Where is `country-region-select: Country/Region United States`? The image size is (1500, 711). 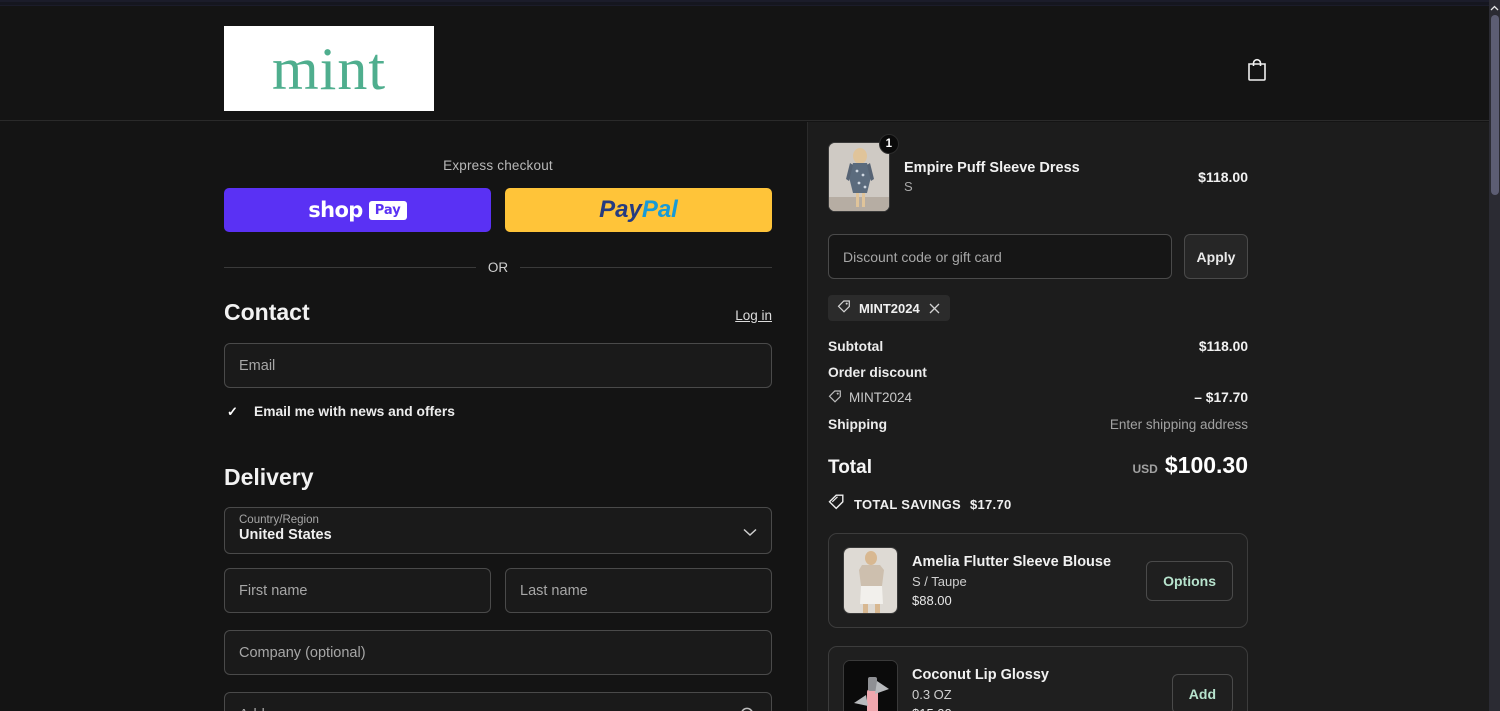
country-region-select: Country/Region United States is located at coordinates (498, 530).